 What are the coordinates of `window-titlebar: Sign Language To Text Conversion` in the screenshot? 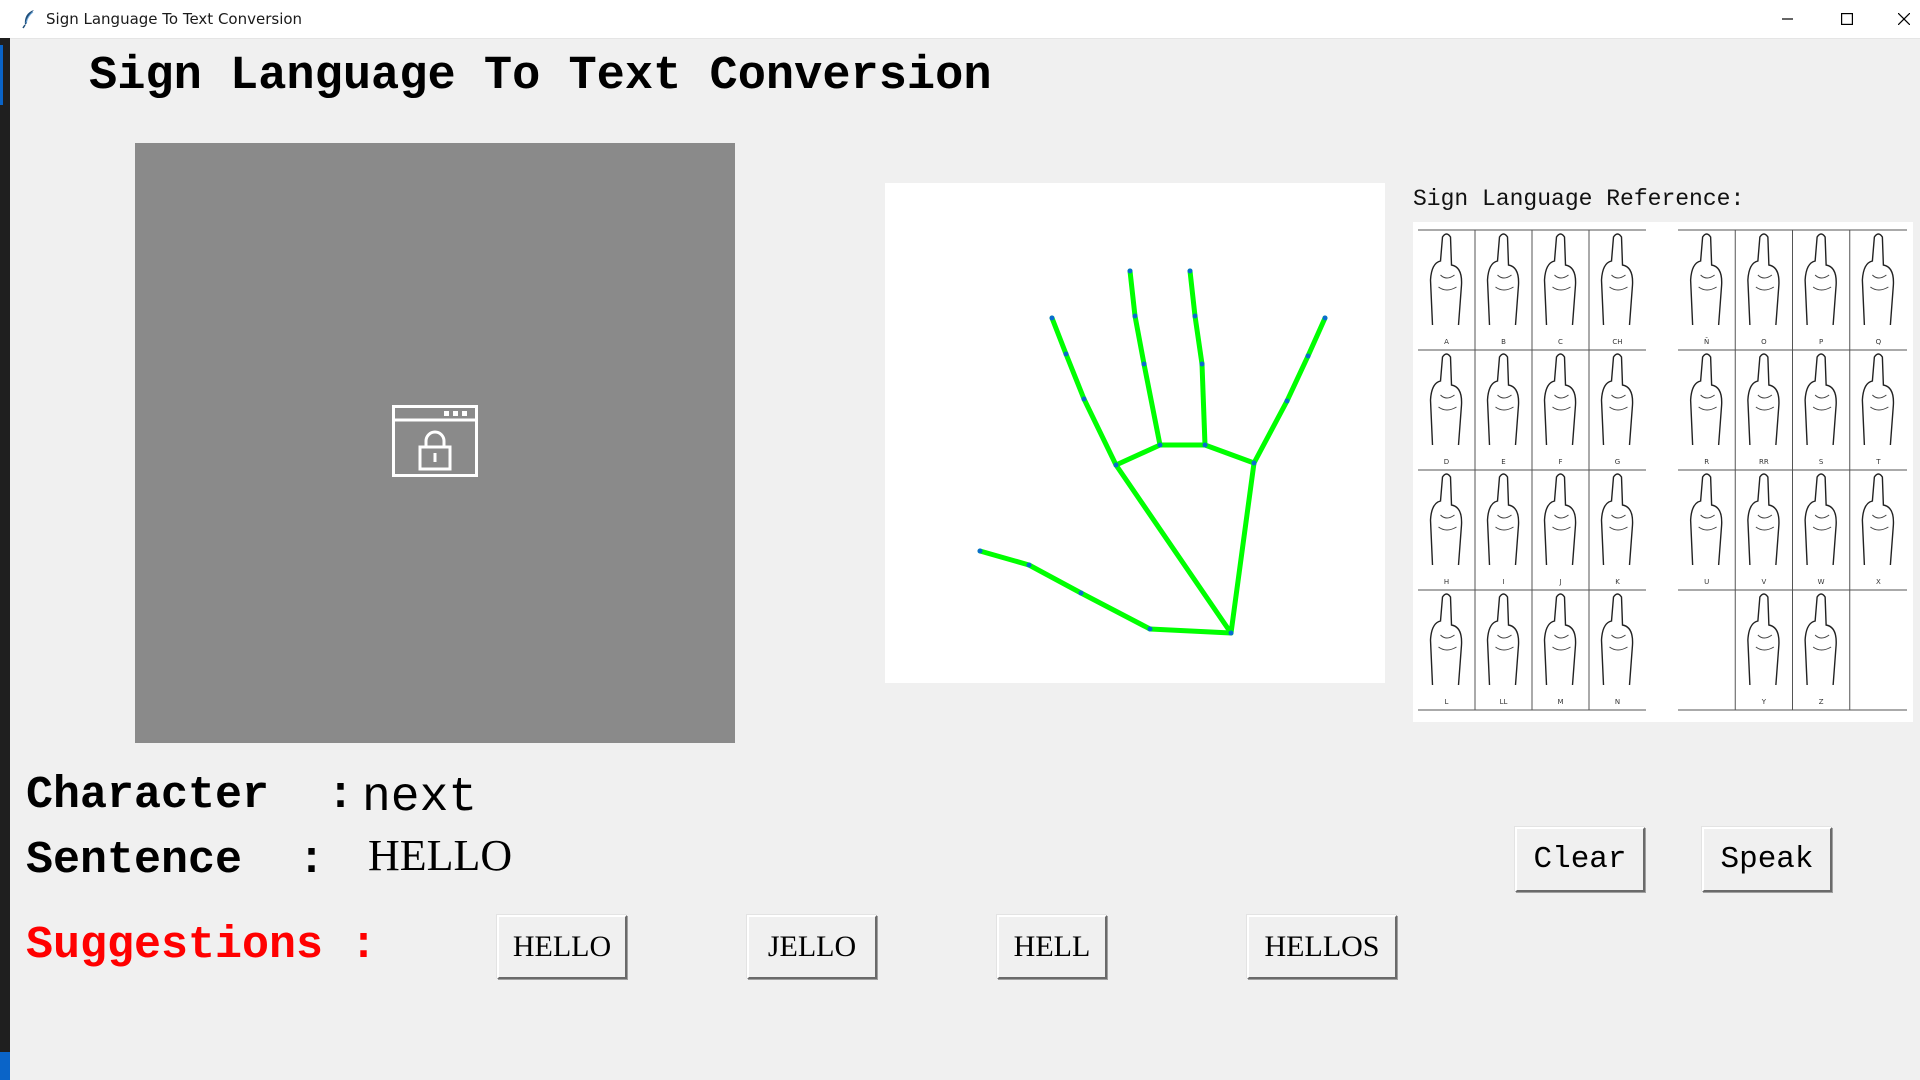 It's located at (960, 19).